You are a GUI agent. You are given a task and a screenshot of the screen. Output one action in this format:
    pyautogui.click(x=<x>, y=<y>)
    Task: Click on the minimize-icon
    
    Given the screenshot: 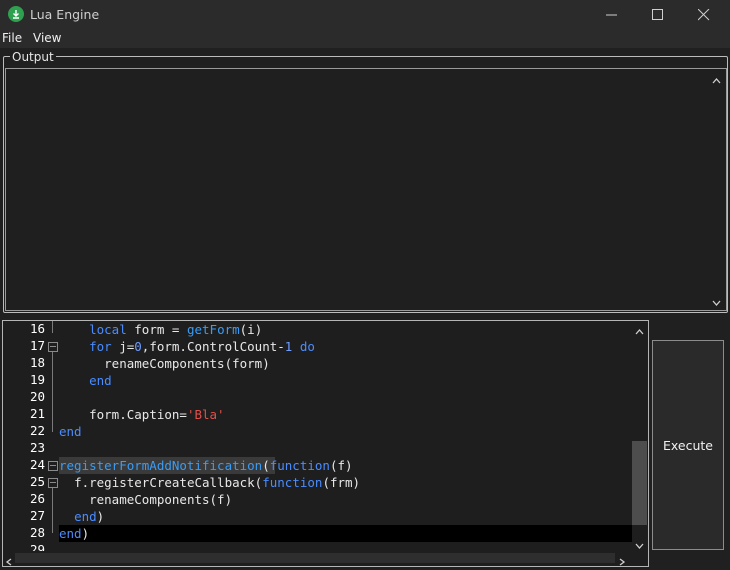 What is the action you would take?
    pyautogui.click(x=611, y=15)
    